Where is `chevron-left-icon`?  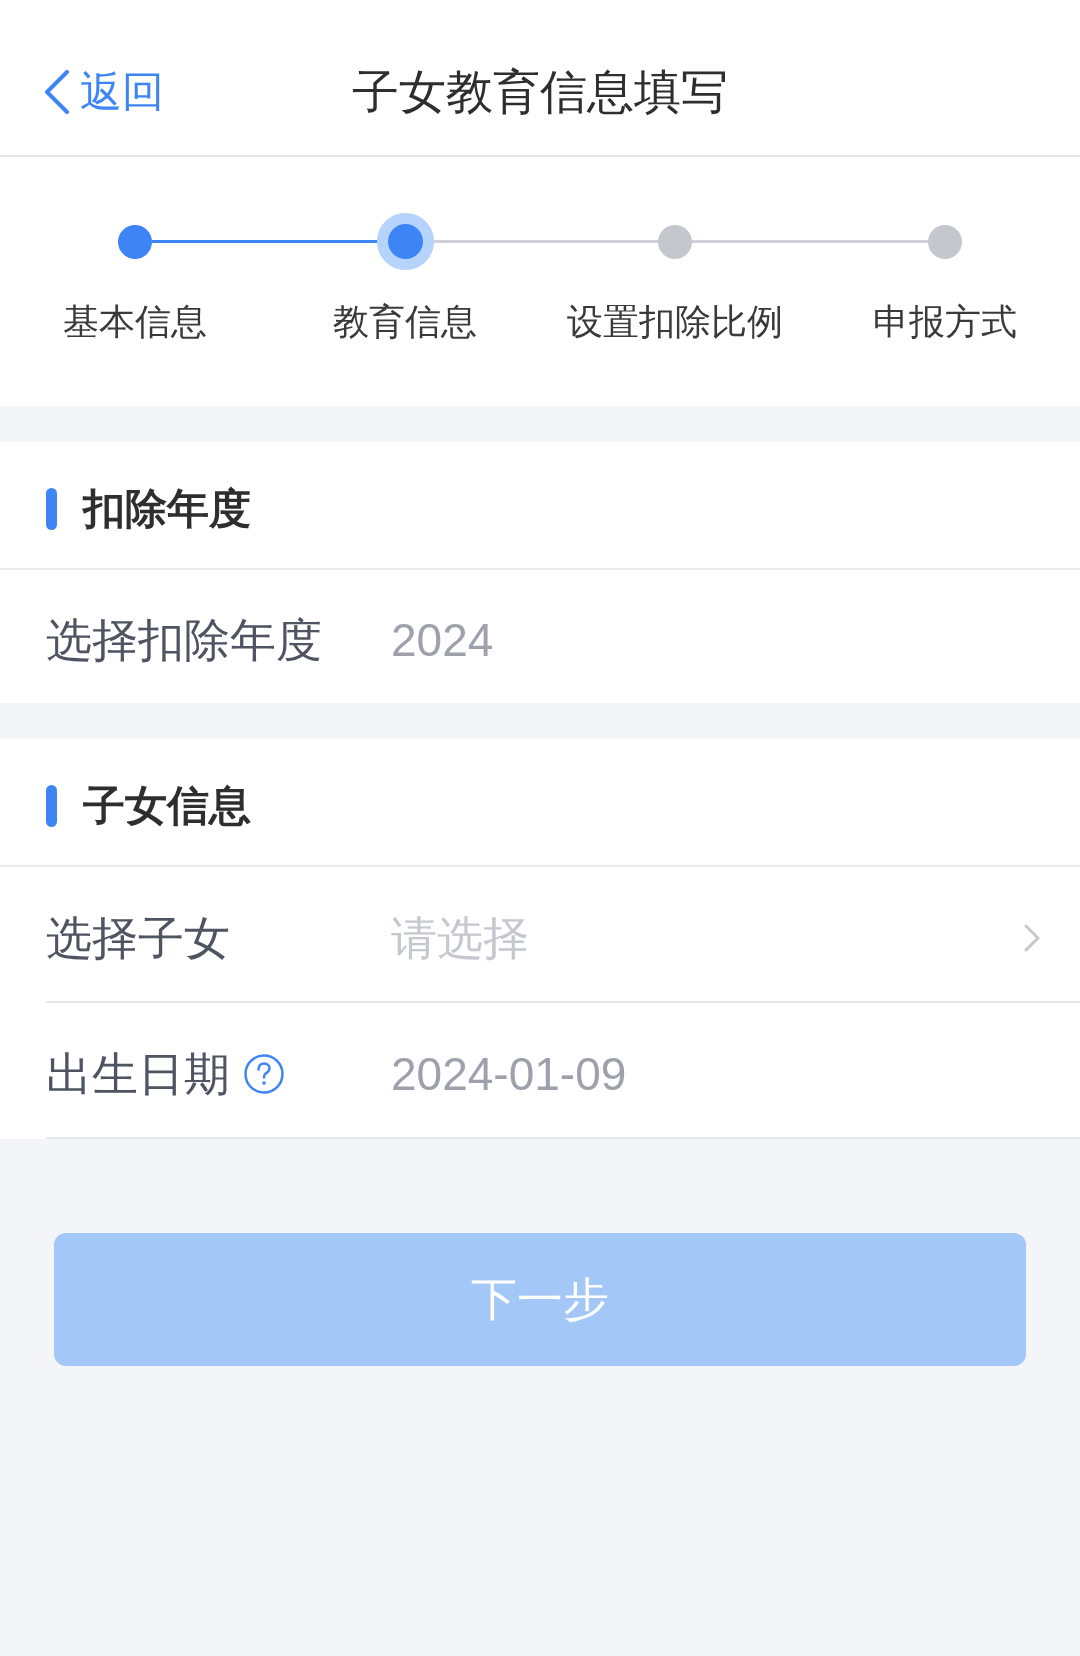
chevron-left-icon is located at coordinates (57, 92).